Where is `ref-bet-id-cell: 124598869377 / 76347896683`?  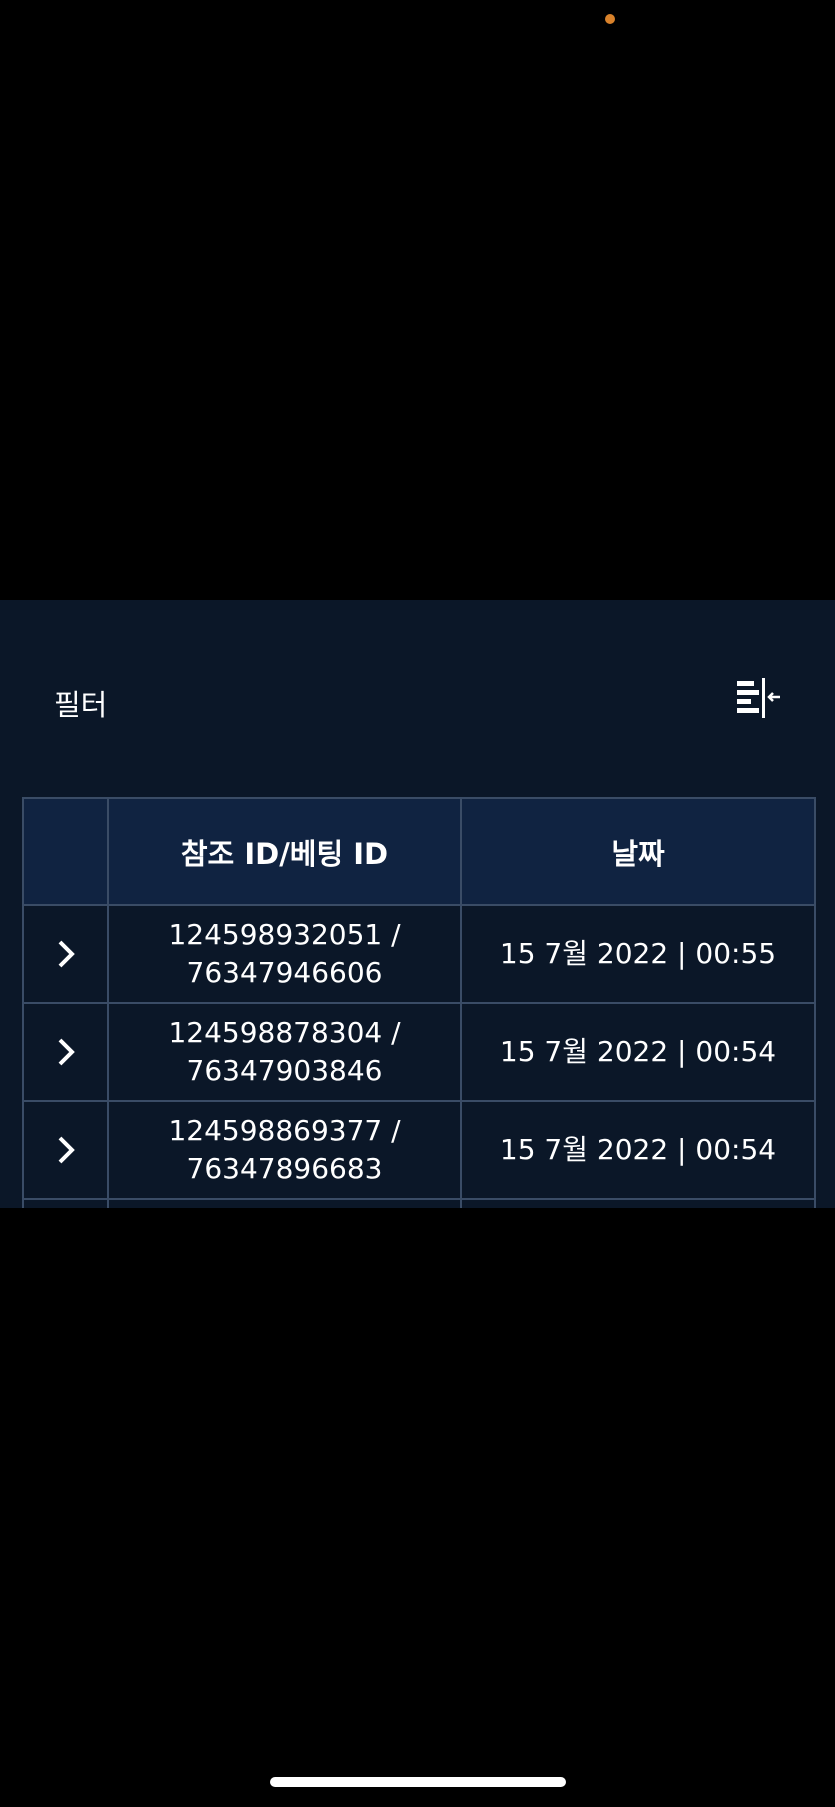
ref-bet-id-cell: 124598869377 / 76347896683 is located at coordinates (284, 1150).